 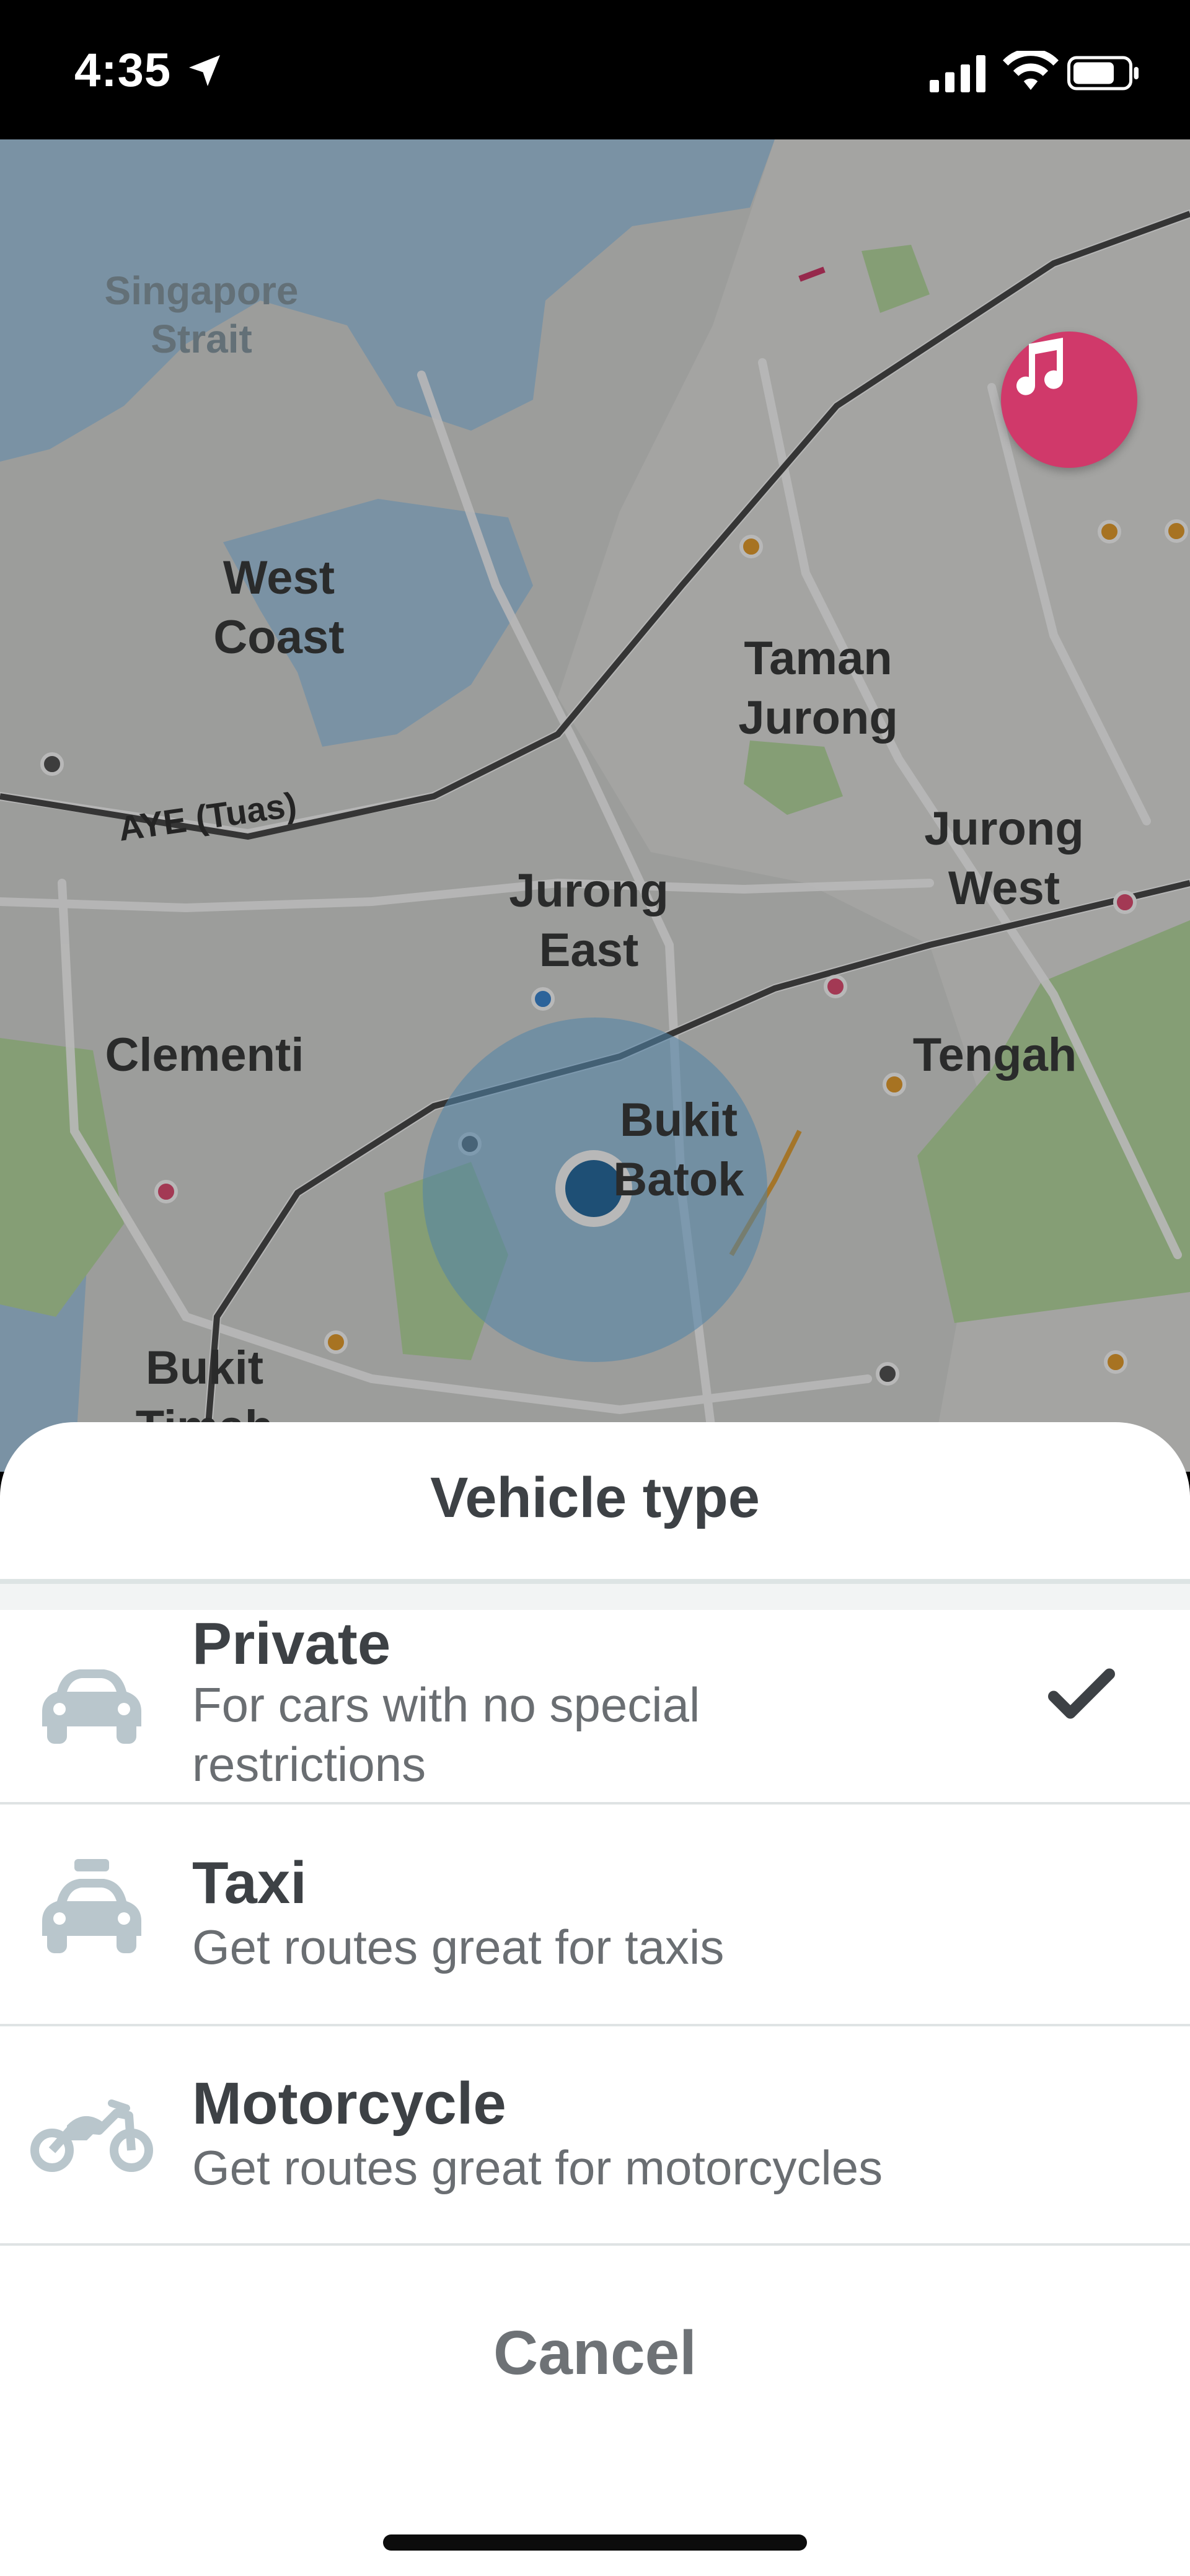 What do you see at coordinates (595, 2354) in the screenshot?
I see `cancel-button: Cancel` at bounding box center [595, 2354].